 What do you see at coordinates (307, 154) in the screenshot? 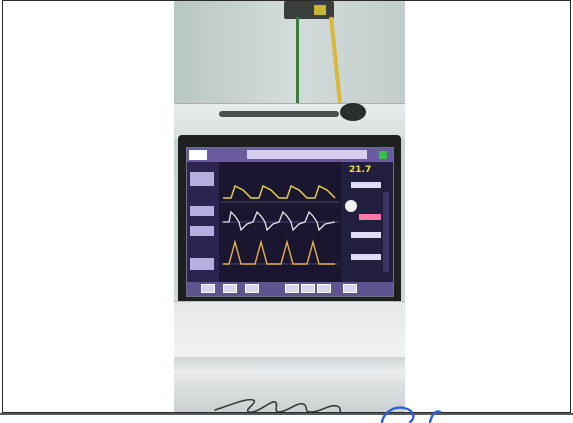
I see `status-banner` at bounding box center [307, 154].